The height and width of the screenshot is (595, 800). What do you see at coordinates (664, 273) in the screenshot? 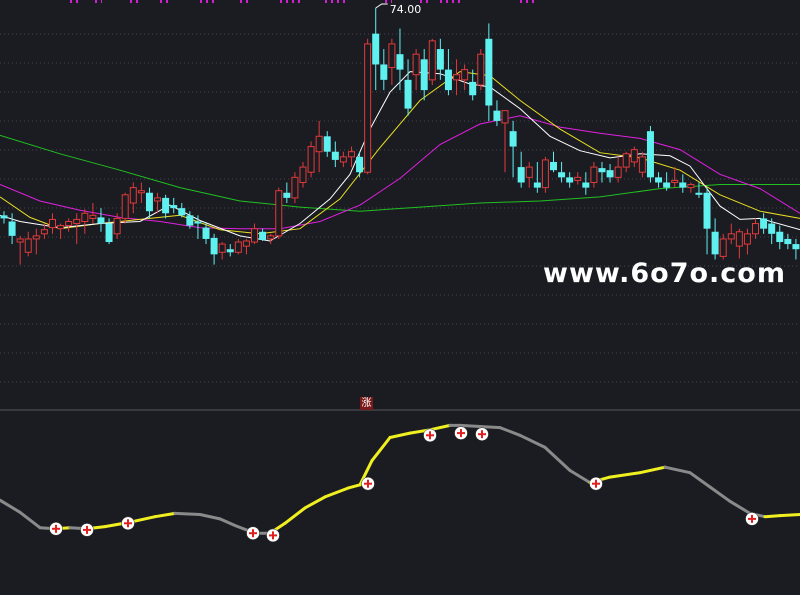
I see `watermark: www.6o7o.com` at bounding box center [664, 273].